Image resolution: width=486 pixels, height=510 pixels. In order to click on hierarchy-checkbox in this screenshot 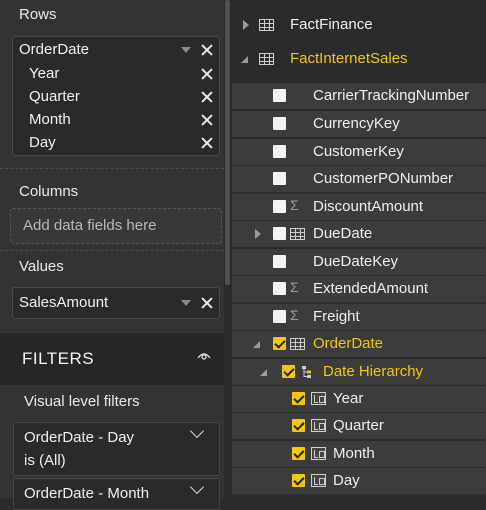, I will do `click(288, 371)`.